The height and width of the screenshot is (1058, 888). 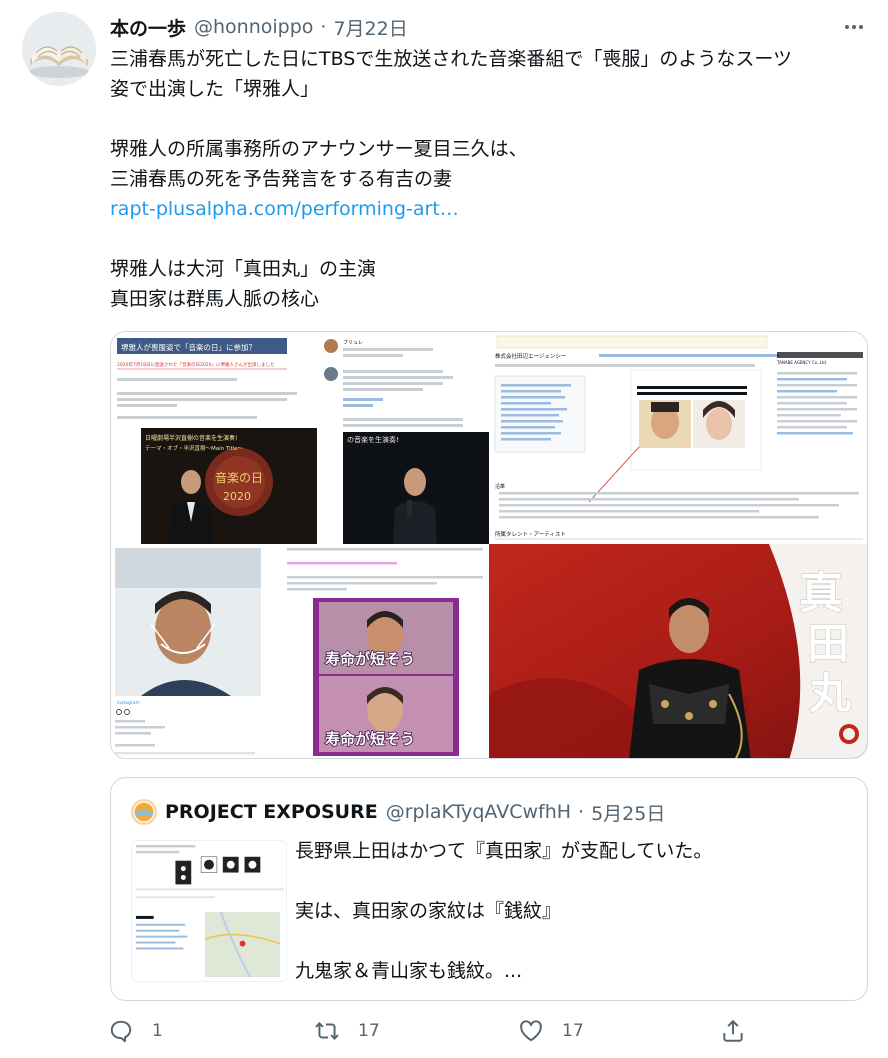 I want to click on section-history: 沿革, so click(x=500, y=486).